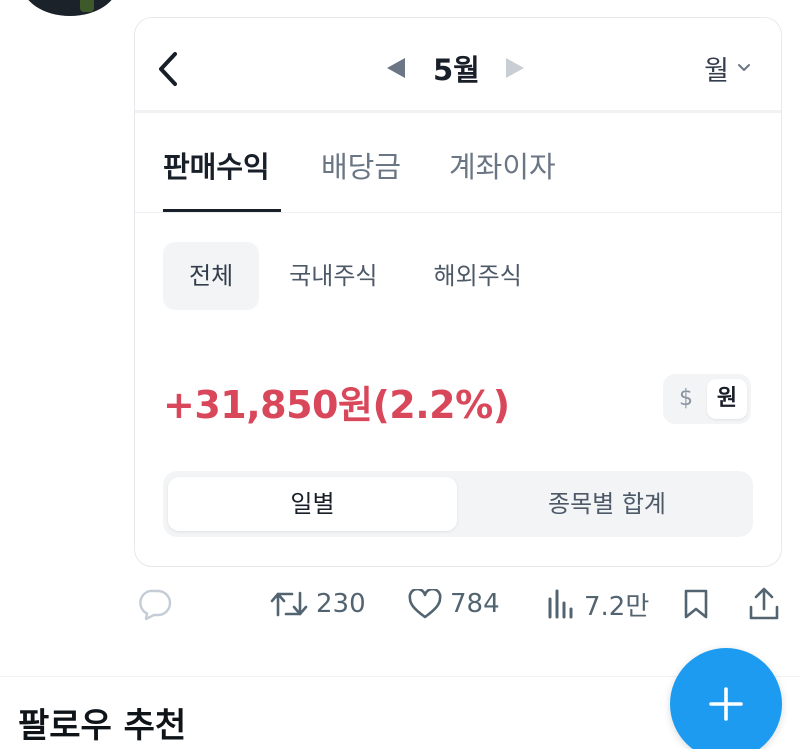 The image size is (800, 749). I want to click on retweet-button: 230, so click(318, 604).